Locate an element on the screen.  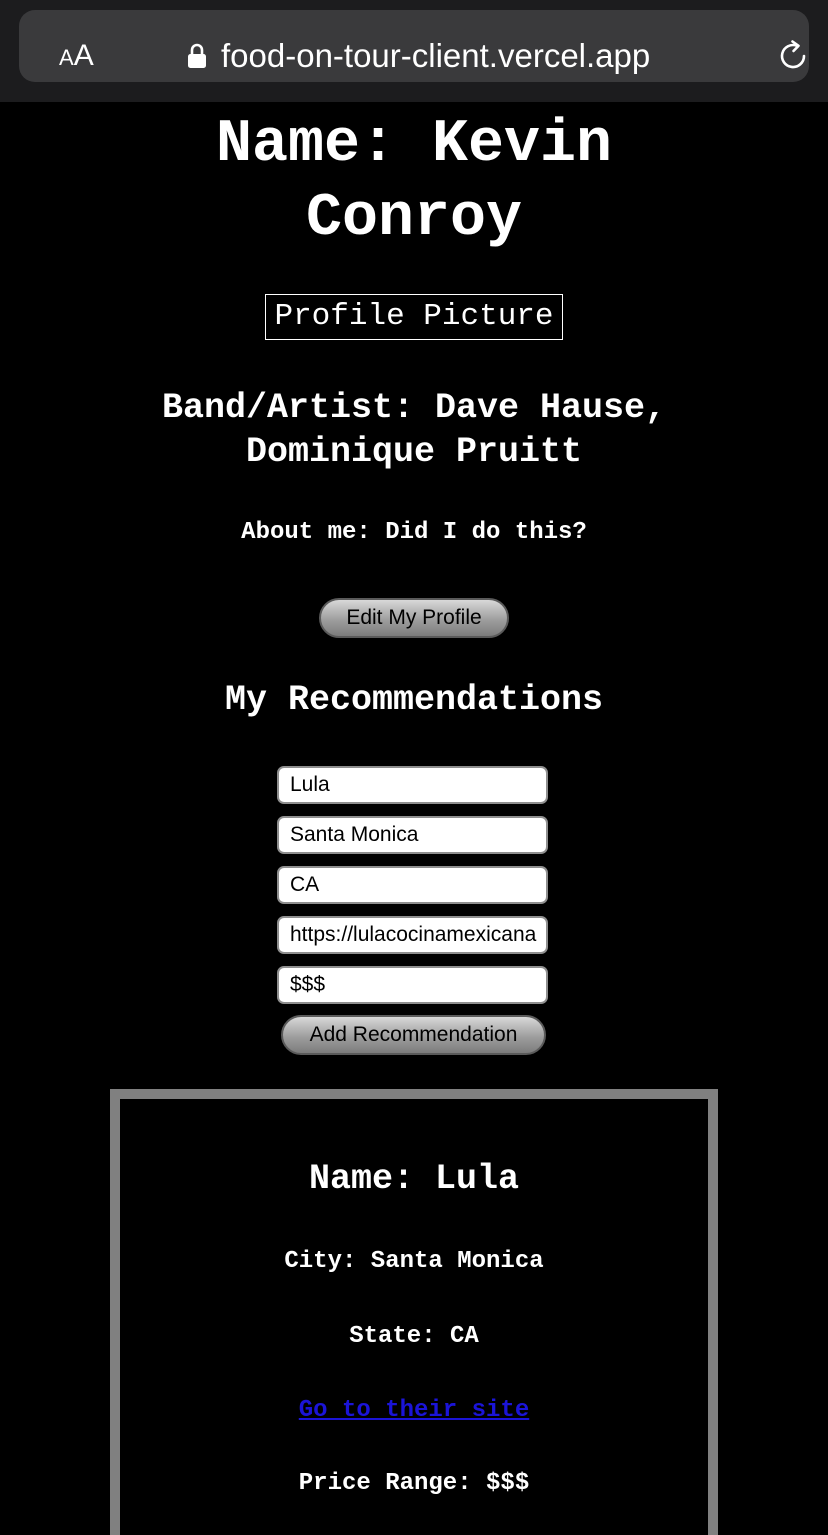
recommendation-site-link: Go to their site is located at coordinates (414, 1411).